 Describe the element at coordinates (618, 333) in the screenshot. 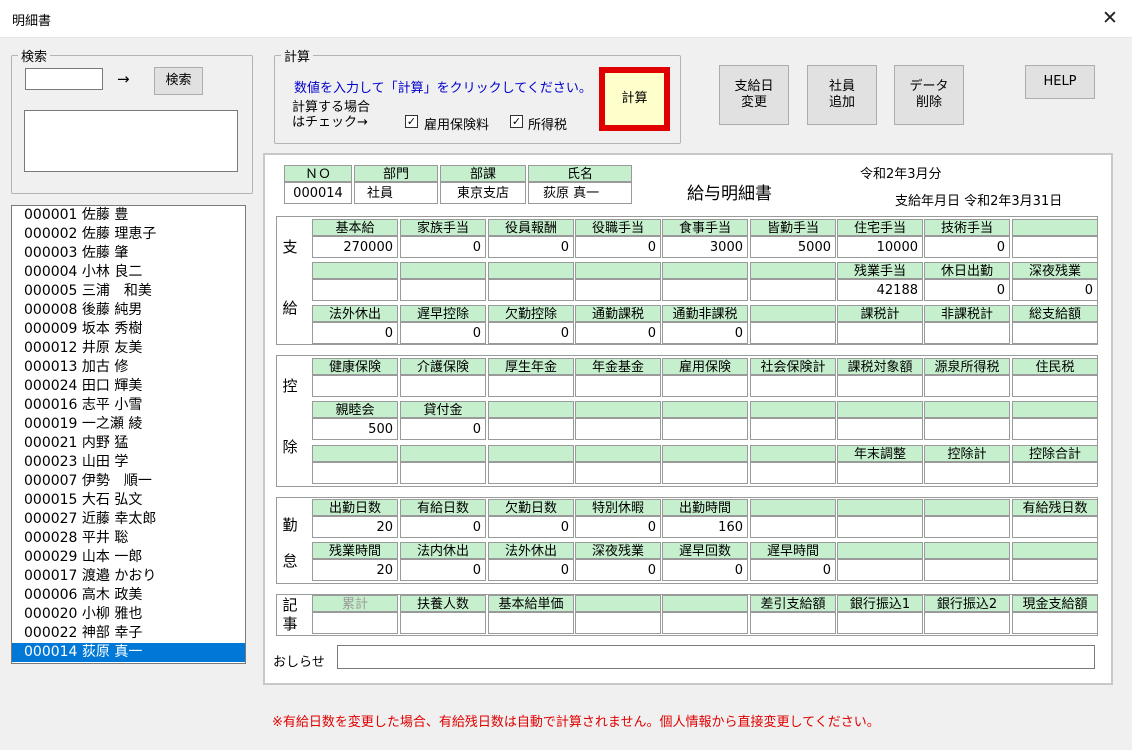

I see `payment-r3-value-3: 0` at that location.